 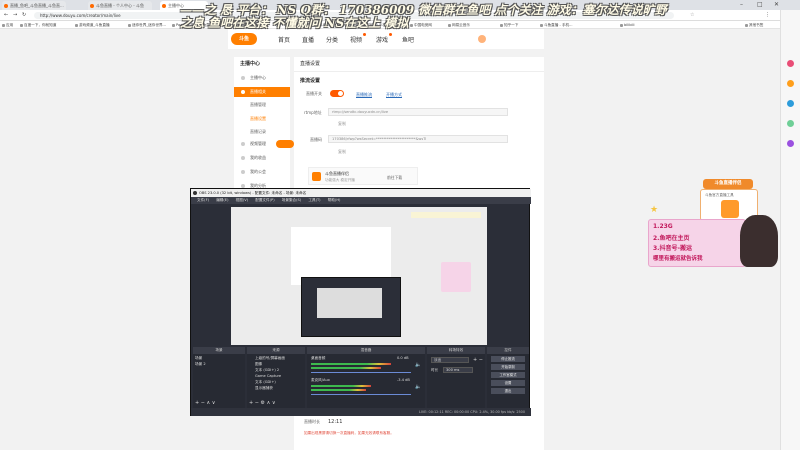 I want to click on minimize-icon: –, so click(x=741, y=4).